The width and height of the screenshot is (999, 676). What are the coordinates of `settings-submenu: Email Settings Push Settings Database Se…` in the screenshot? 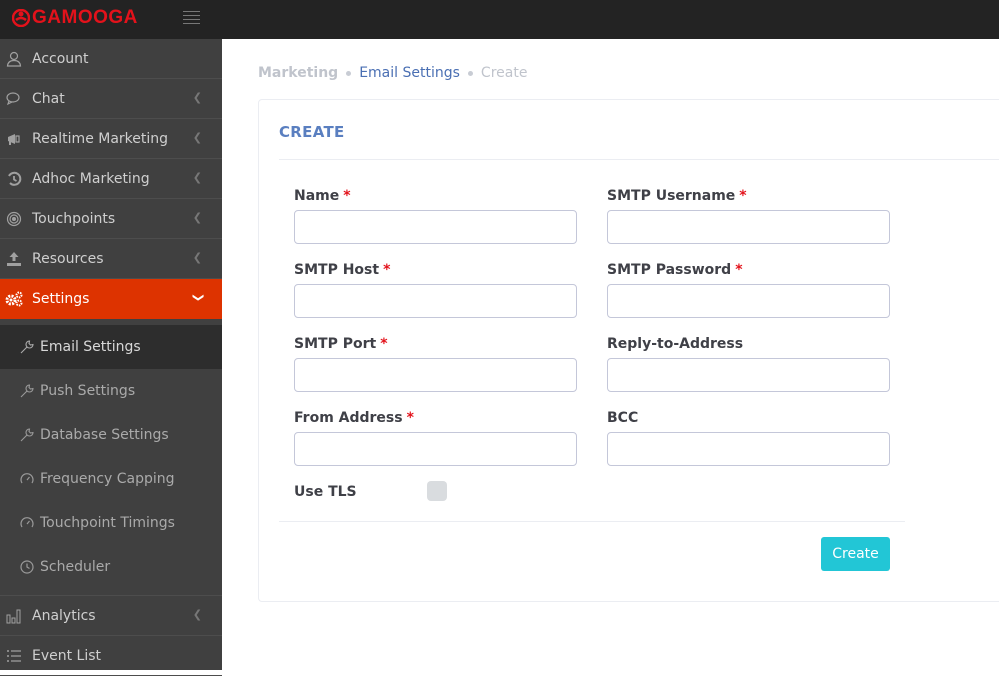 It's located at (111, 457).